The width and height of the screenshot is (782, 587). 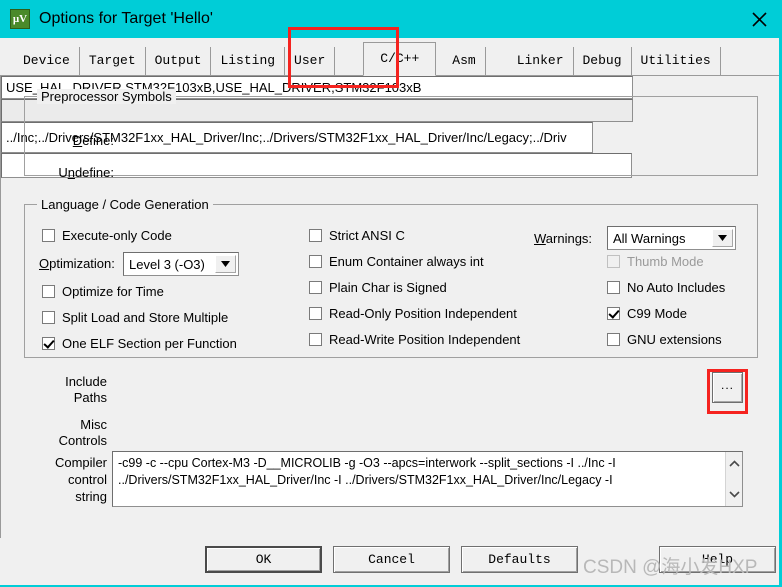 I want to click on checkbox-label: Read-Write Position Independent, so click(x=425, y=339).